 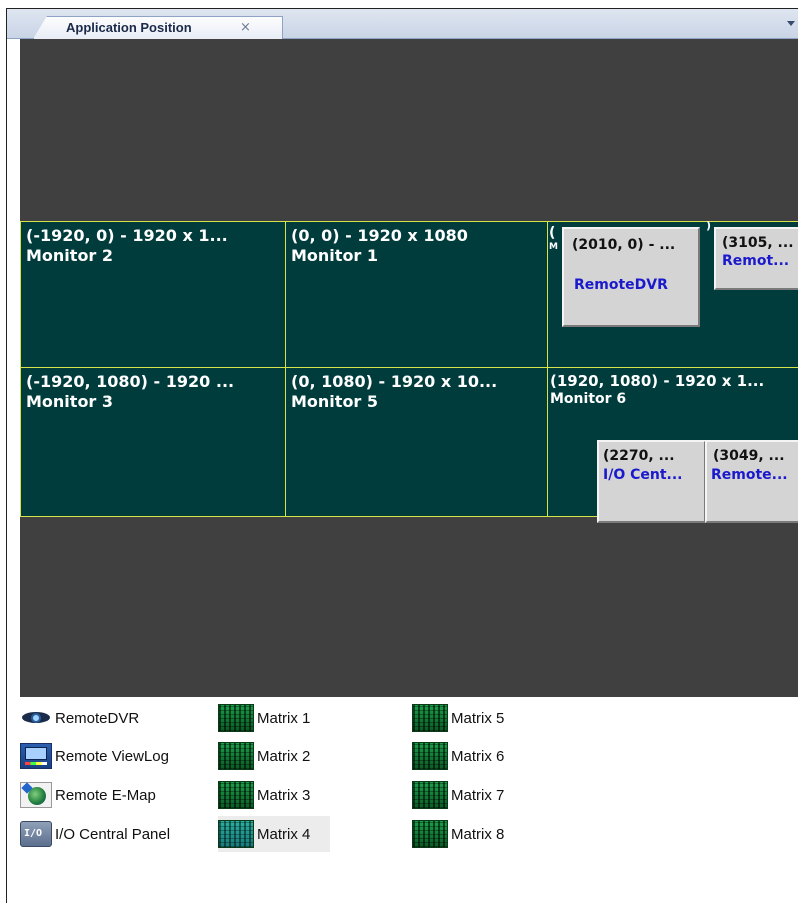 What do you see at coordinates (105, 795) in the screenshot?
I see `app-item-label: Remote E-Map` at bounding box center [105, 795].